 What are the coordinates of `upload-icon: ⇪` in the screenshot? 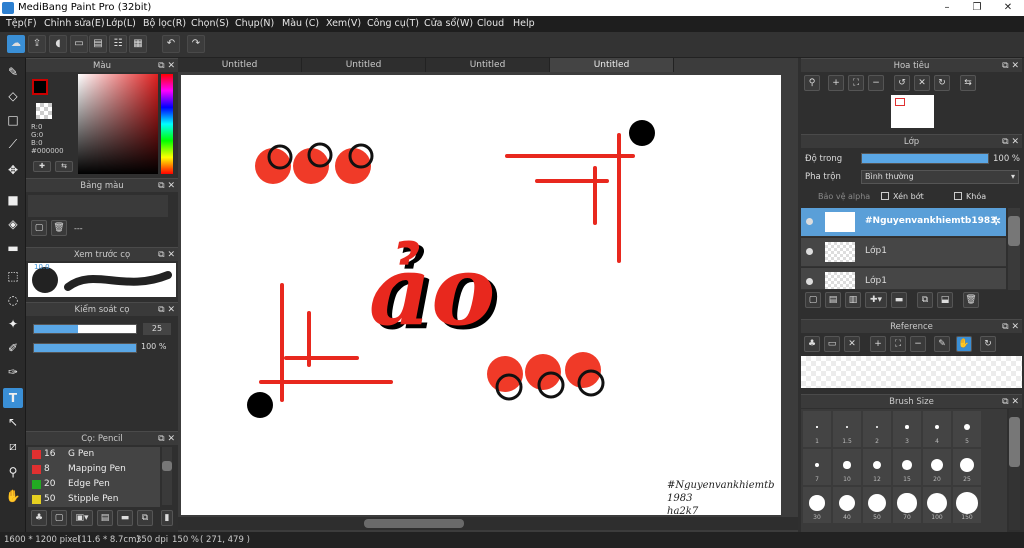 It's located at (37, 44).